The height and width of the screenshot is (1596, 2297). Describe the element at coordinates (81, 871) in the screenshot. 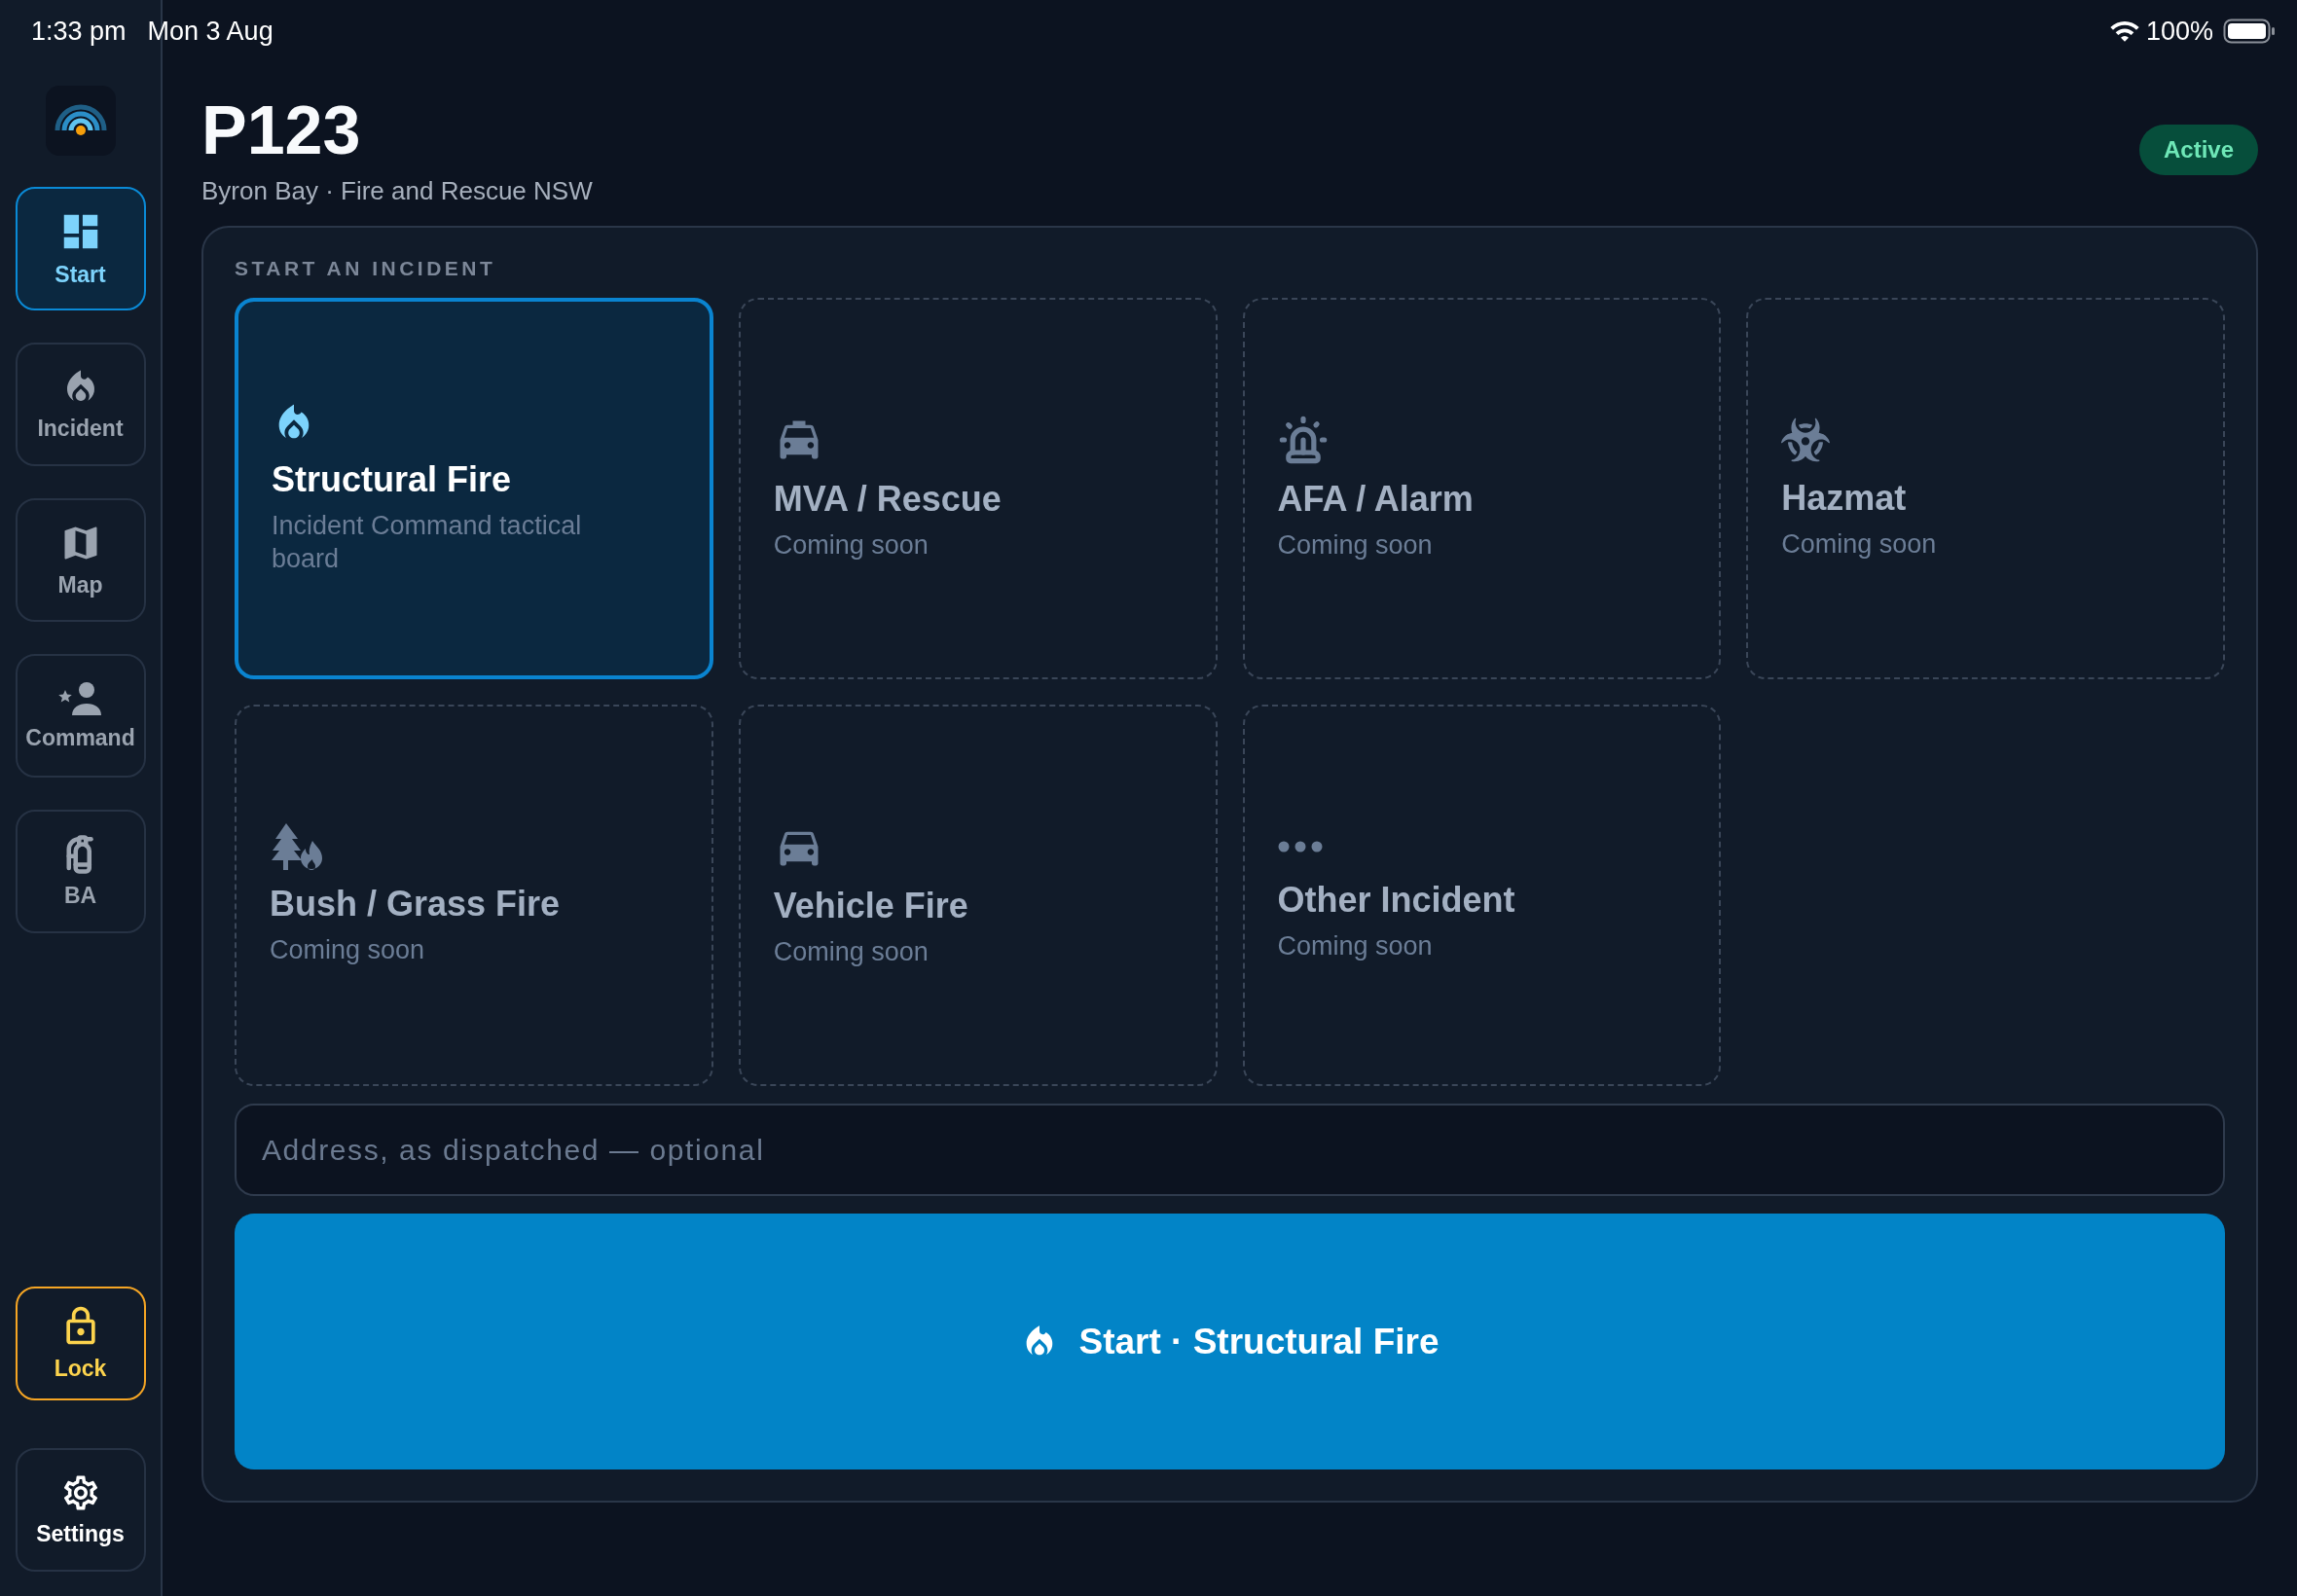

I see `sidebar-tab: BA` at that location.